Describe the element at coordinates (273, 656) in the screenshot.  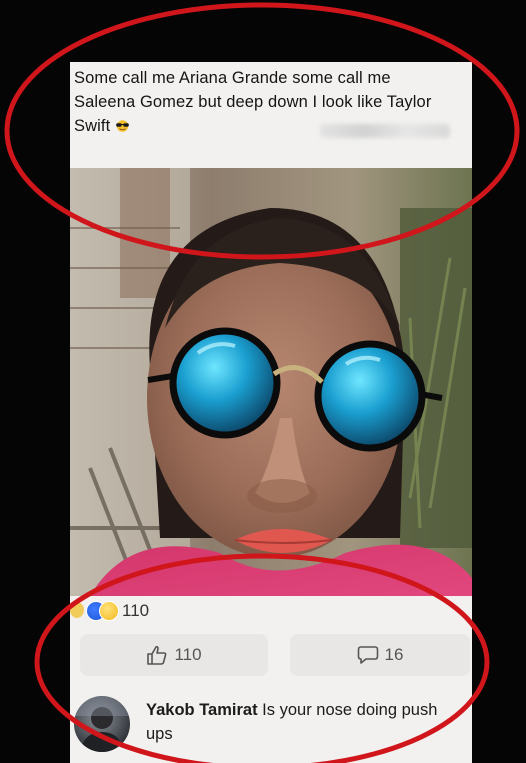
I see `action-bar: 110 16` at that location.